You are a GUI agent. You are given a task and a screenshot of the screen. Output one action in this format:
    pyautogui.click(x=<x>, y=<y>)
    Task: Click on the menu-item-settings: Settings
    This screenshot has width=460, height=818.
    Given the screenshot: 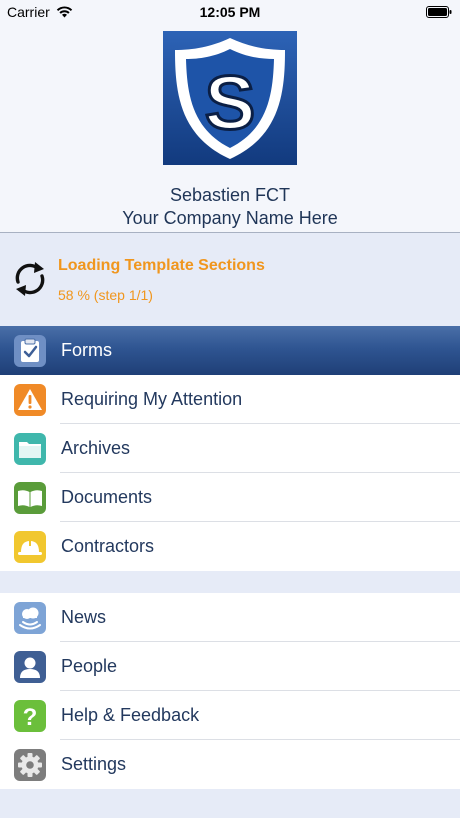 What is the action you would take?
    pyautogui.click(x=230, y=764)
    